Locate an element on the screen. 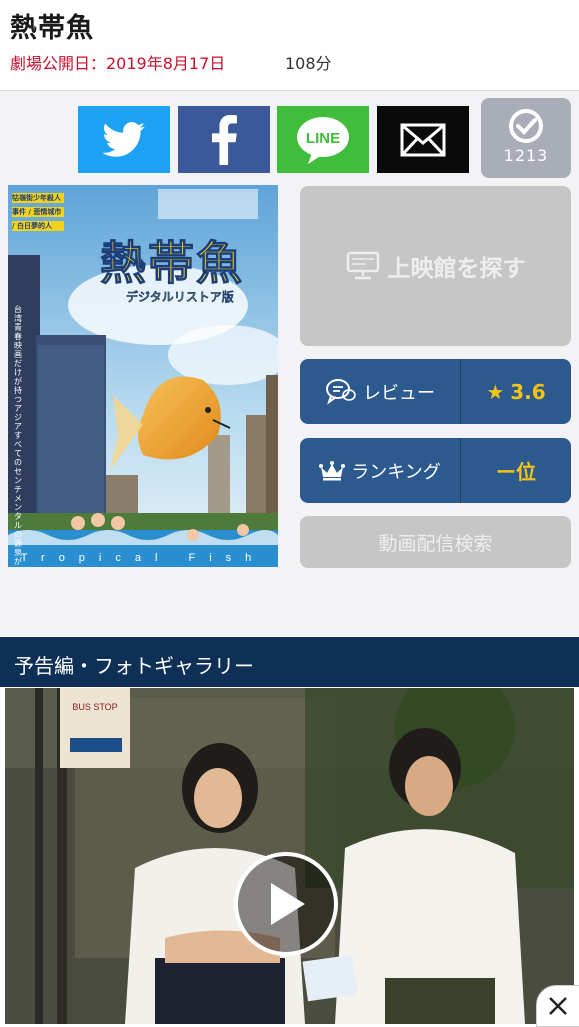  rating-value-cell: ★ 3.6 is located at coordinates (516, 391).